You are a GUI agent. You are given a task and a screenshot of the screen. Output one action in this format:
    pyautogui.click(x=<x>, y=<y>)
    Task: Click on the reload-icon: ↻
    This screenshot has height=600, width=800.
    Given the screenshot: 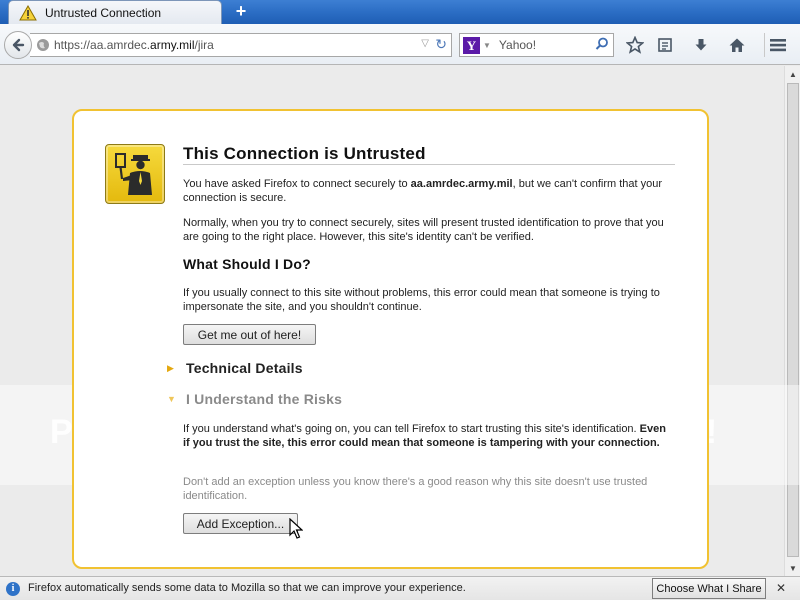 What is the action you would take?
    pyautogui.click(x=441, y=44)
    